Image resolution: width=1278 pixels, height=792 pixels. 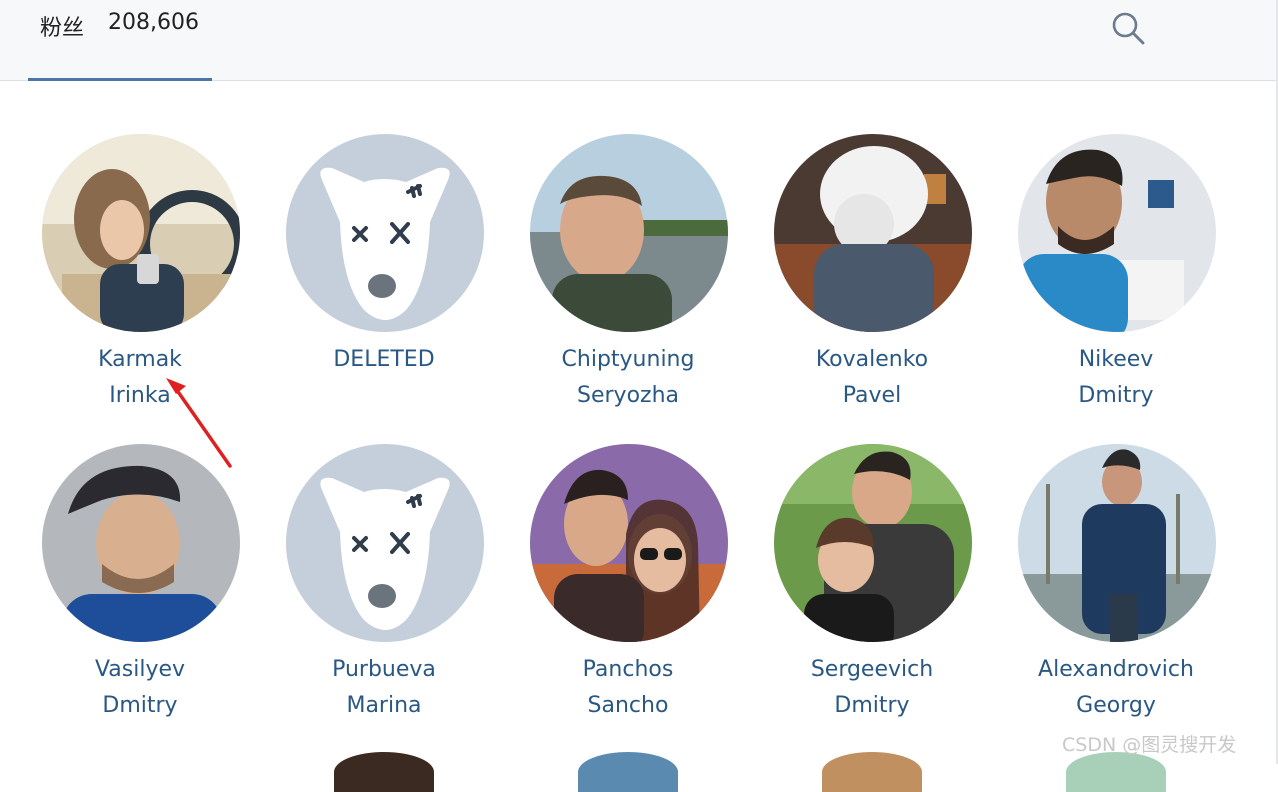 I want to click on followers-header: 粉丝 208,606, so click(x=638, y=40).